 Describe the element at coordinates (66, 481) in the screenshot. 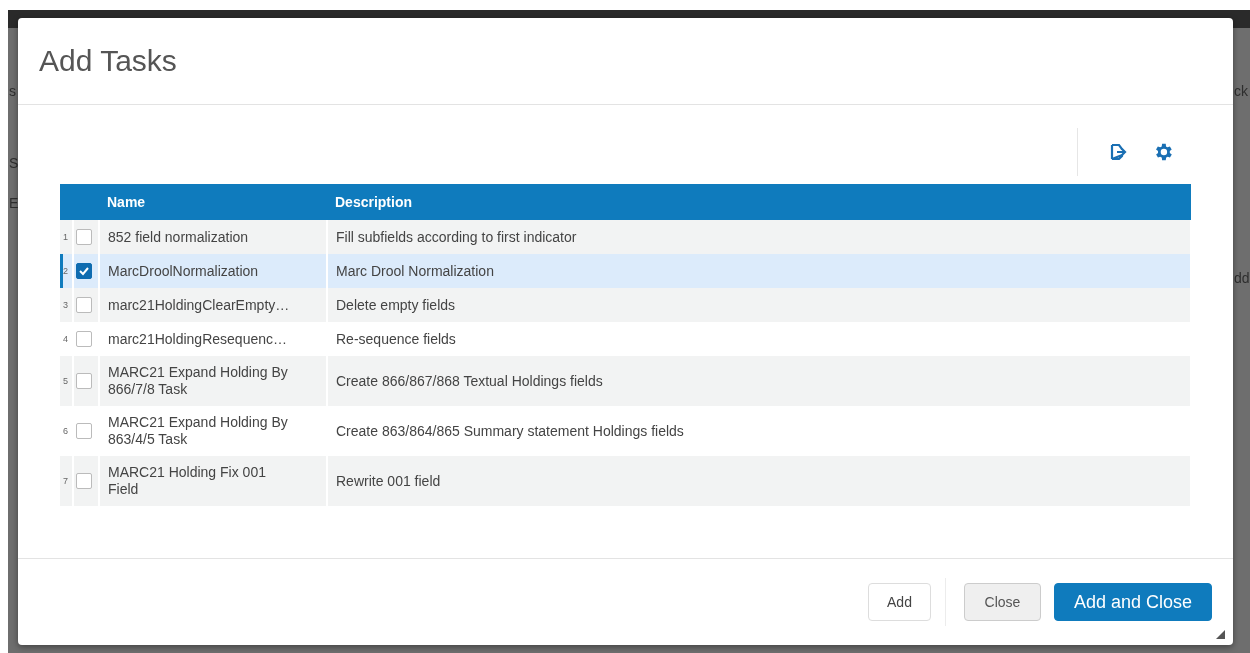

I see `row-number: 7` at that location.